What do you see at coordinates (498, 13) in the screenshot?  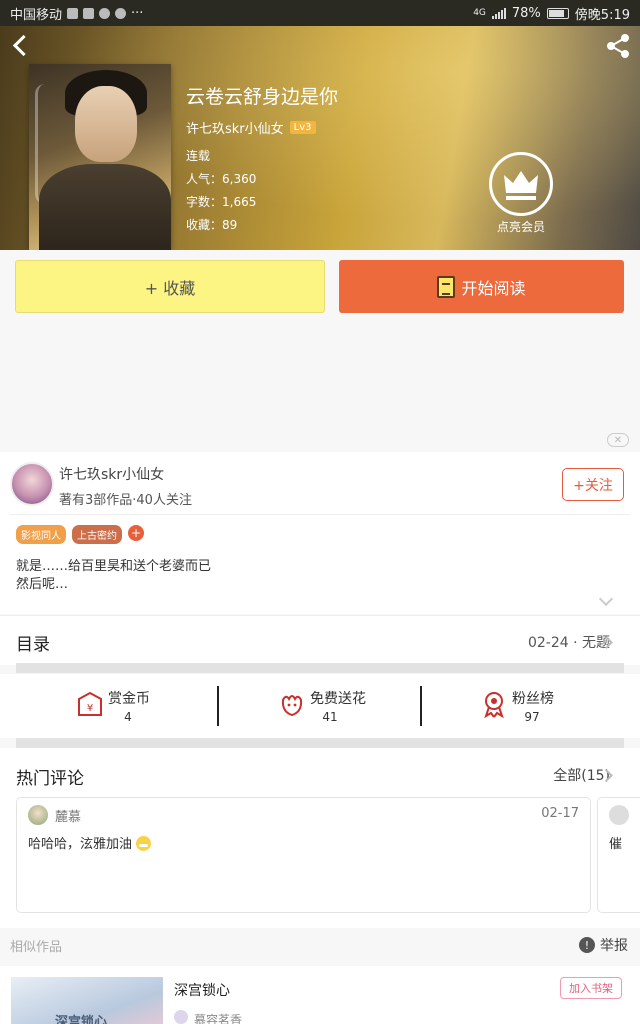 I see `signal-icon` at bounding box center [498, 13].